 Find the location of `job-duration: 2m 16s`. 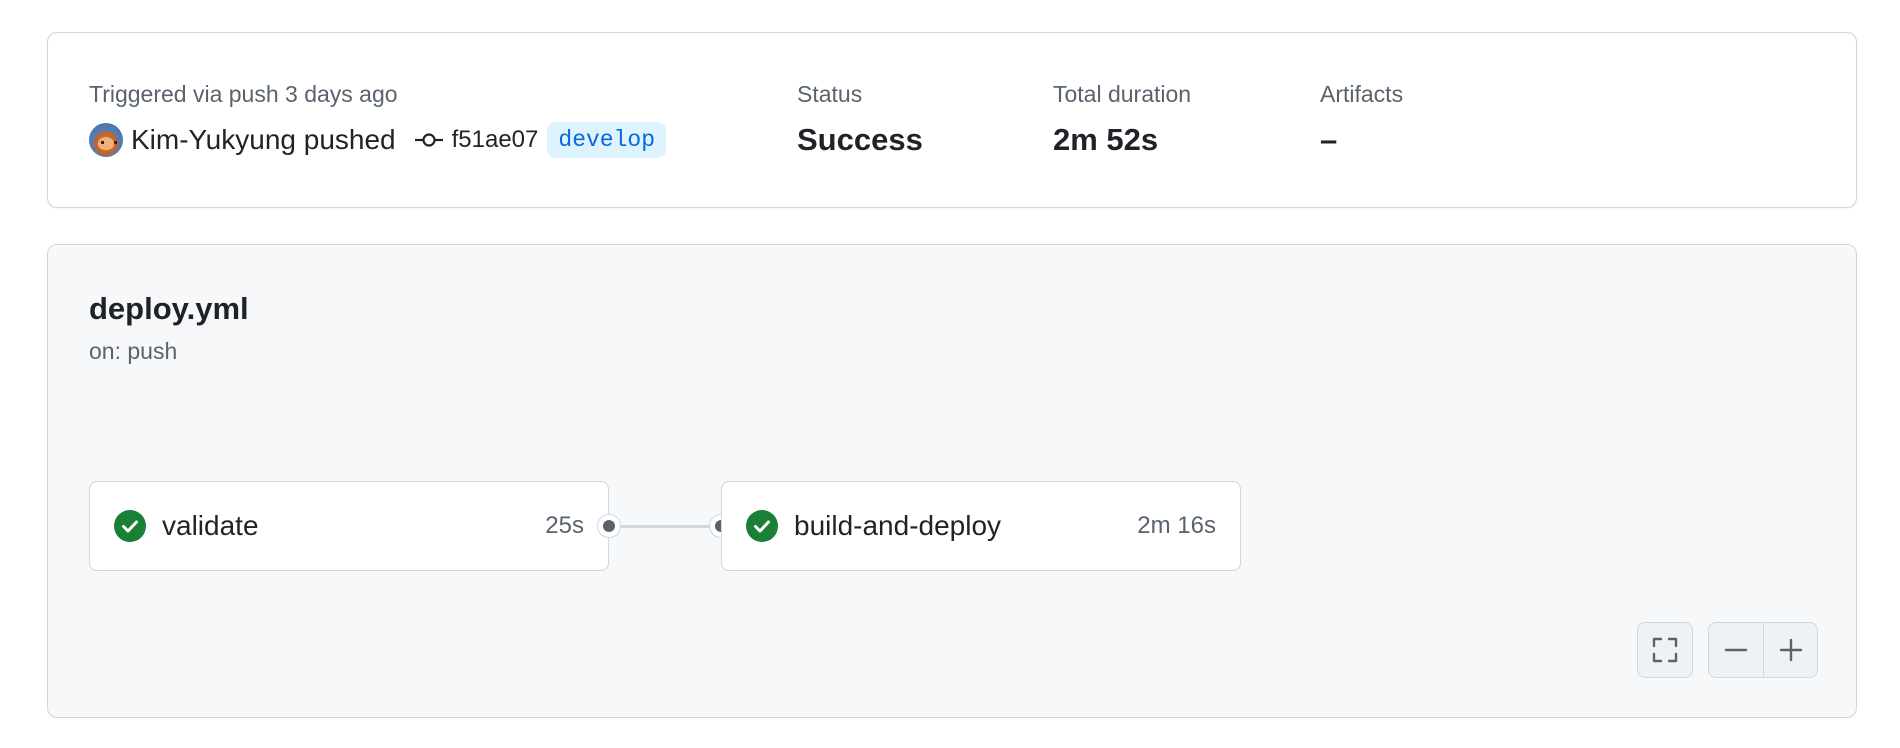

job-duration: 2m 16s is located at coordinates (1176, 525).